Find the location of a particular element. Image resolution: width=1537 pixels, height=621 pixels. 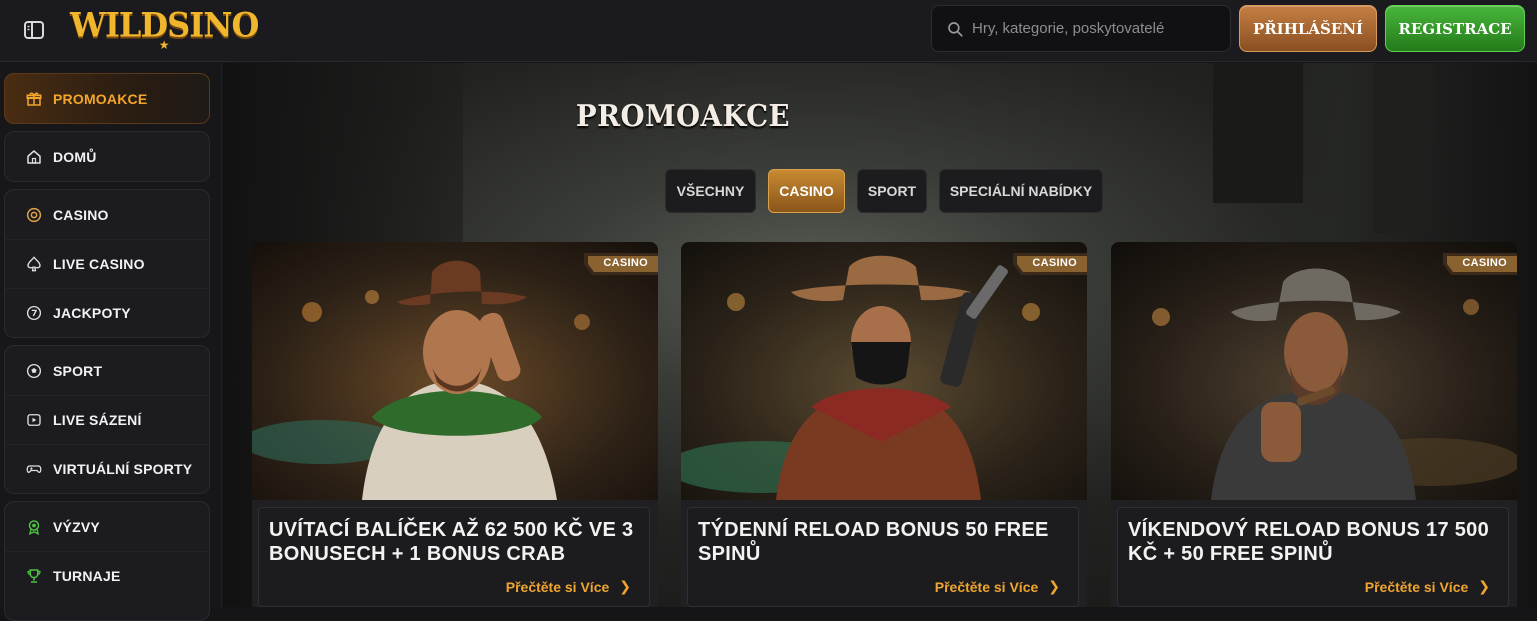

sidebar-item-domu: DOMŮ is located at coordinates (107, 156).